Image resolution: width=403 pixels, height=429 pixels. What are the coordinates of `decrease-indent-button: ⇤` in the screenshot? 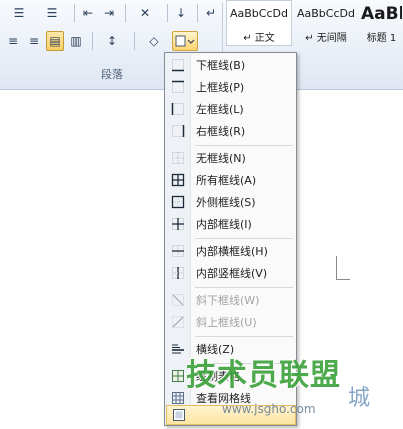 It's located at (88, 13).